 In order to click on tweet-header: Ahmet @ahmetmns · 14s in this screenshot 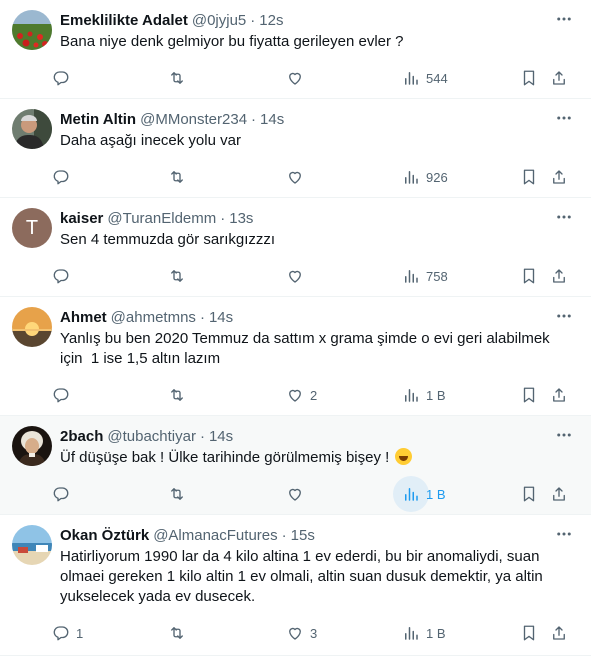, I will do `click(317, 318)`.